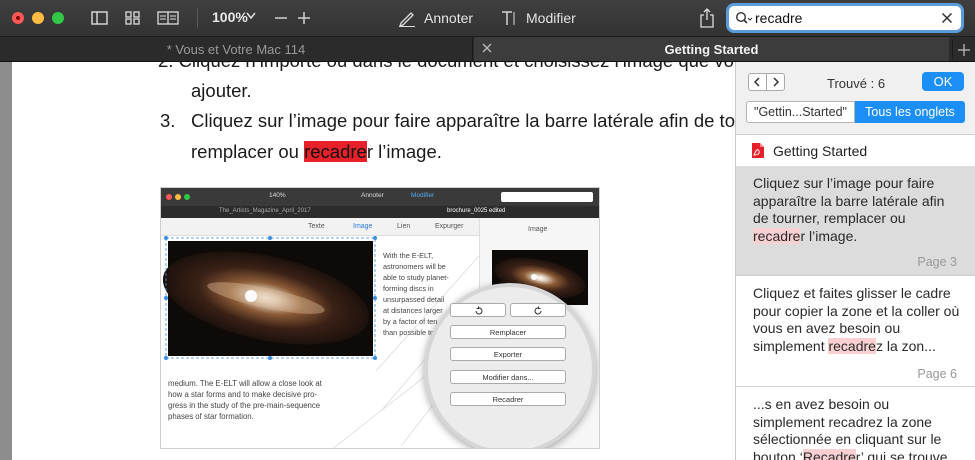 This screenshot has height=460, width=975. I want to click on close-tab-icon, so click(487, 48).